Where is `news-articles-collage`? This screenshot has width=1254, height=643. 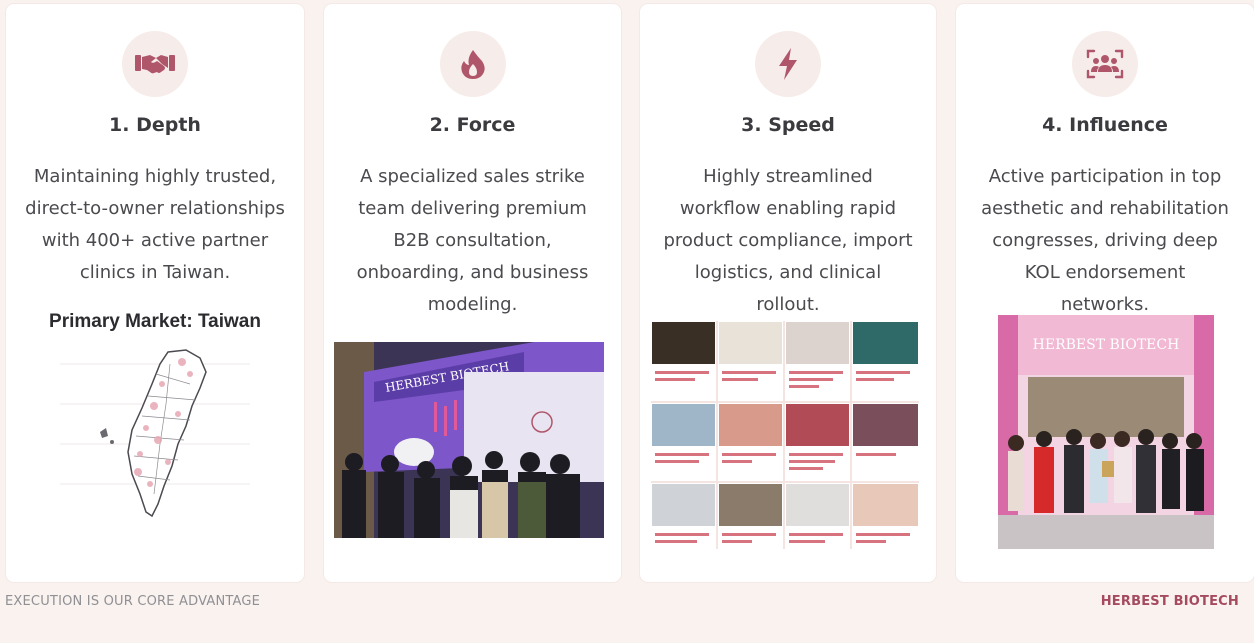
news-articles-collage is located at coordinates (785, 435).